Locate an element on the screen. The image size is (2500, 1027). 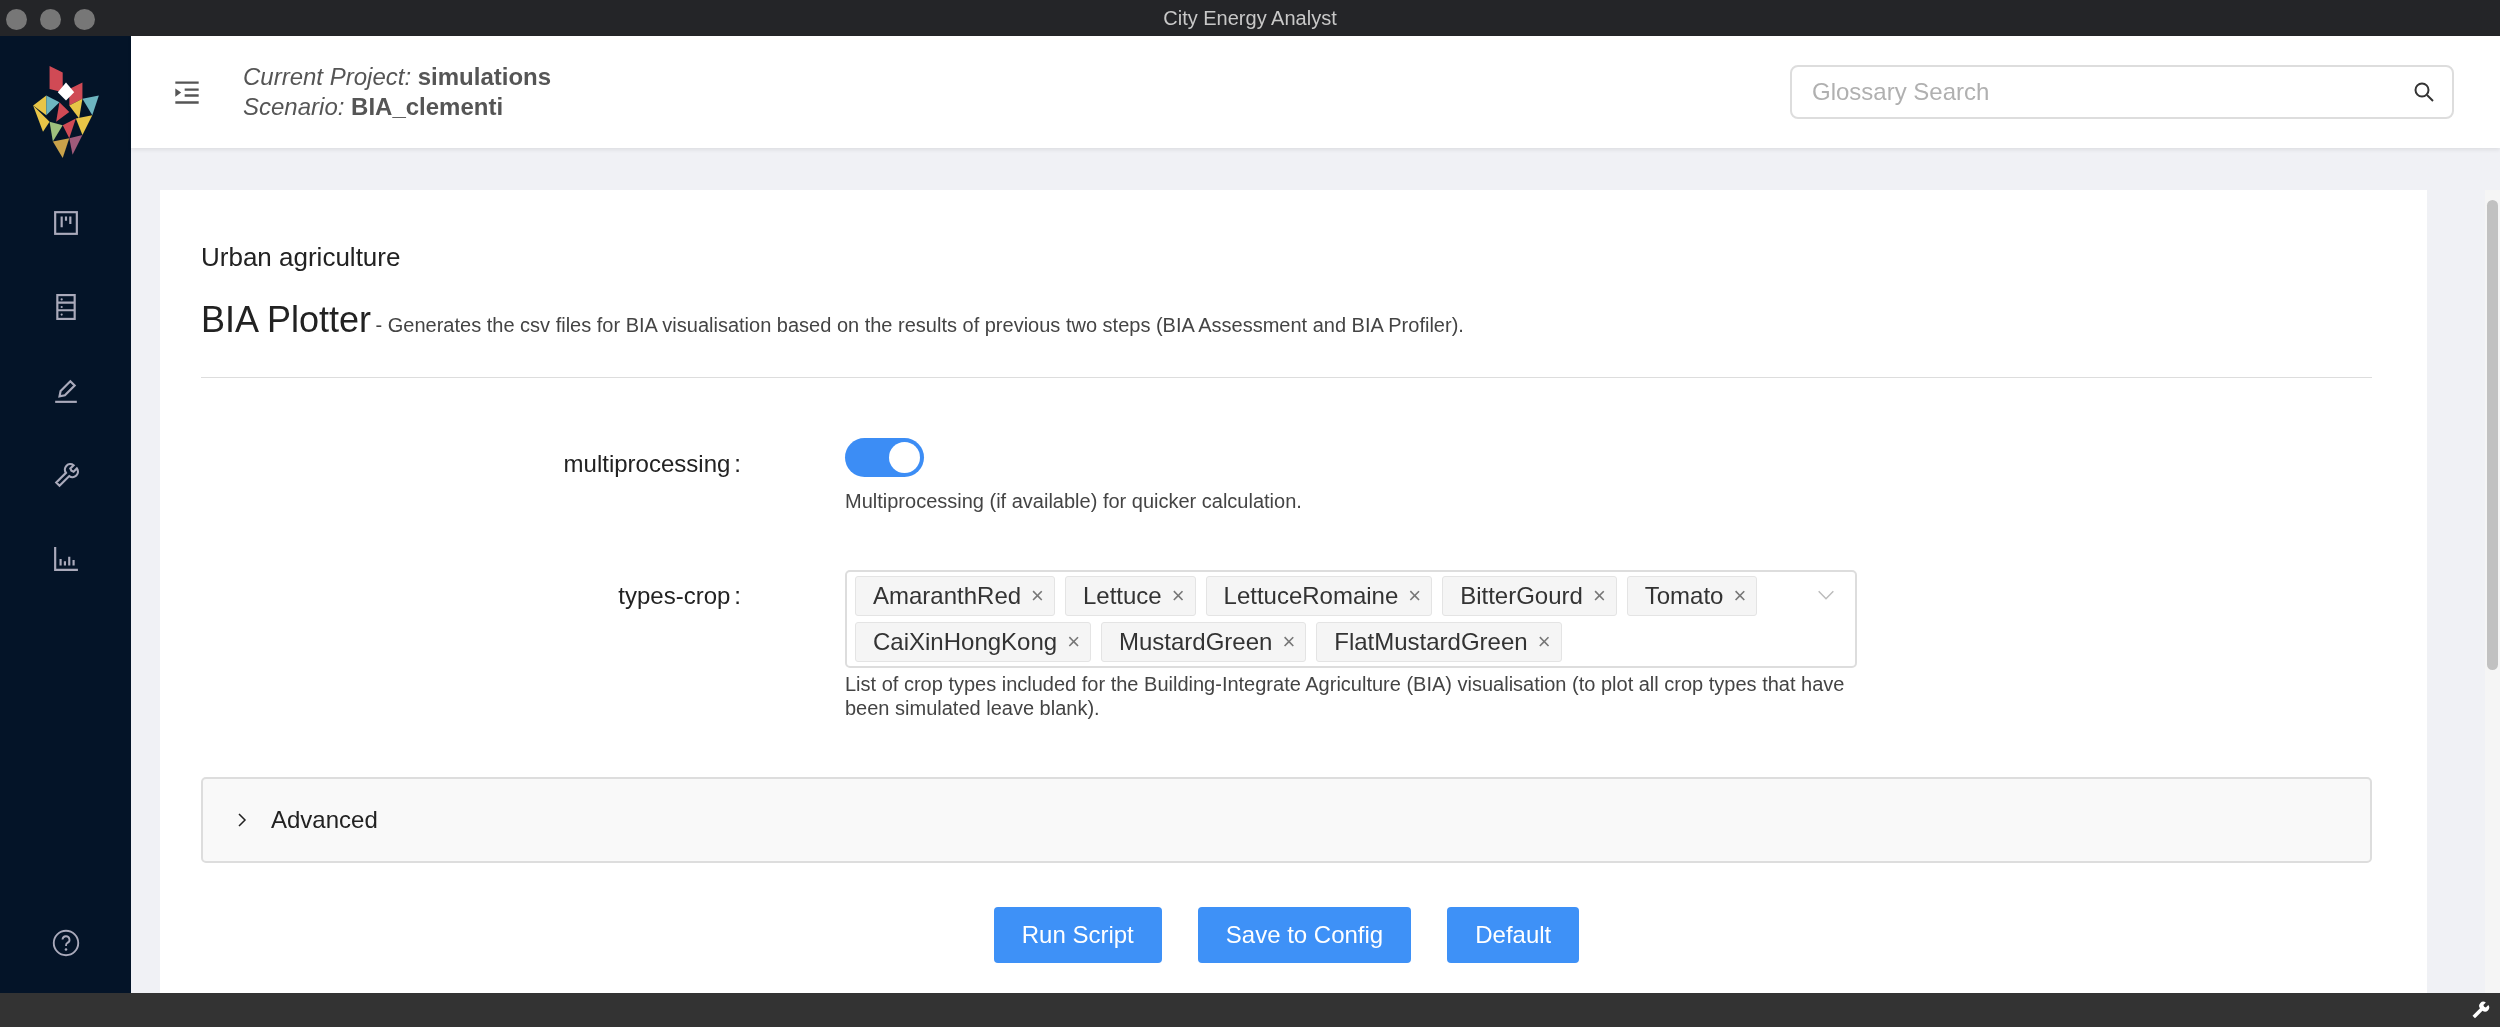
category-title: Urban agriculture is located at coordinates (301, 257).